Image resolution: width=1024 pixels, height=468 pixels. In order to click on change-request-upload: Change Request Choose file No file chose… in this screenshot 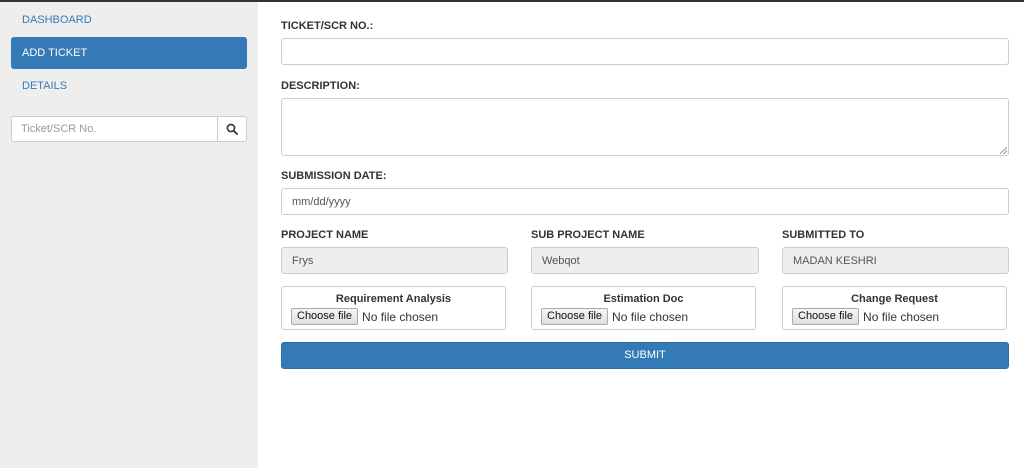, I will do `click(894, 308)`.